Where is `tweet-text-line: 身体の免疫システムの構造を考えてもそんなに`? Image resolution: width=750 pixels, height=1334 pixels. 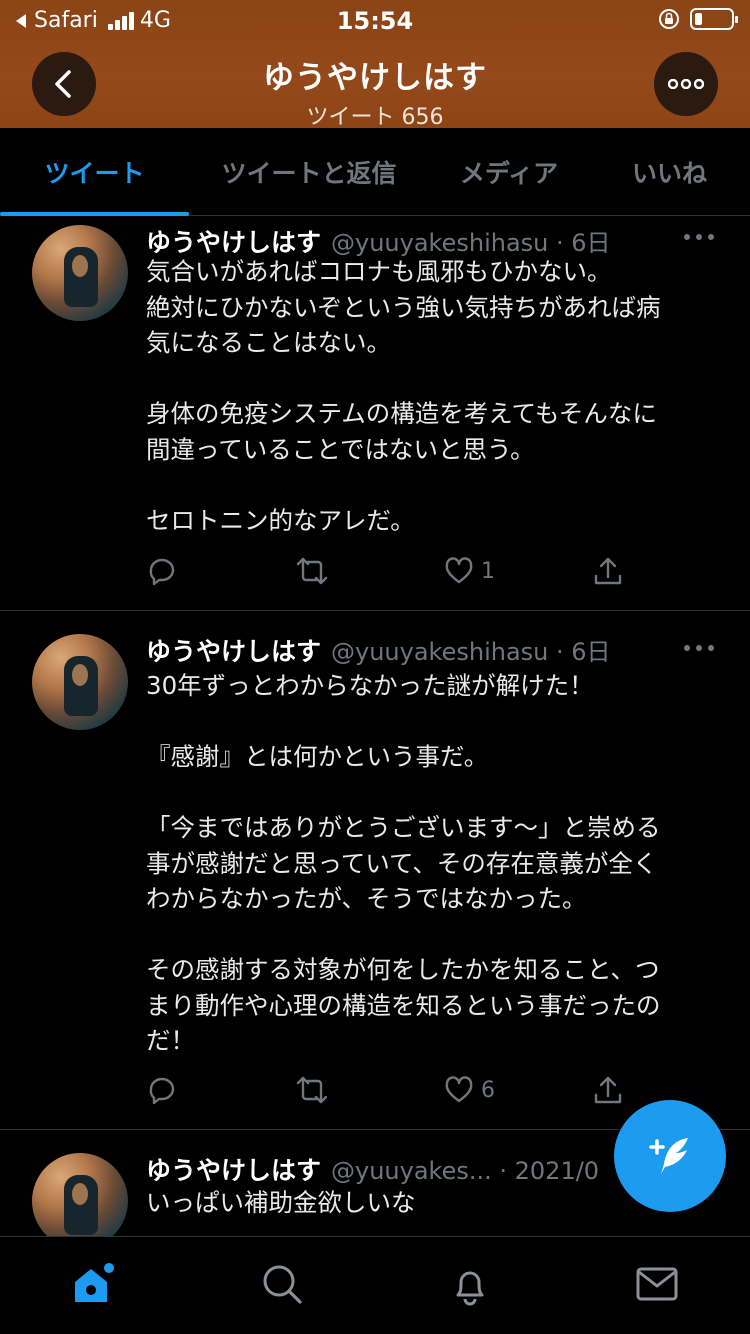
tweet-text-line: 身体の免疫システムの構造を考えてもそんなに is located at coordinates (401, 413).